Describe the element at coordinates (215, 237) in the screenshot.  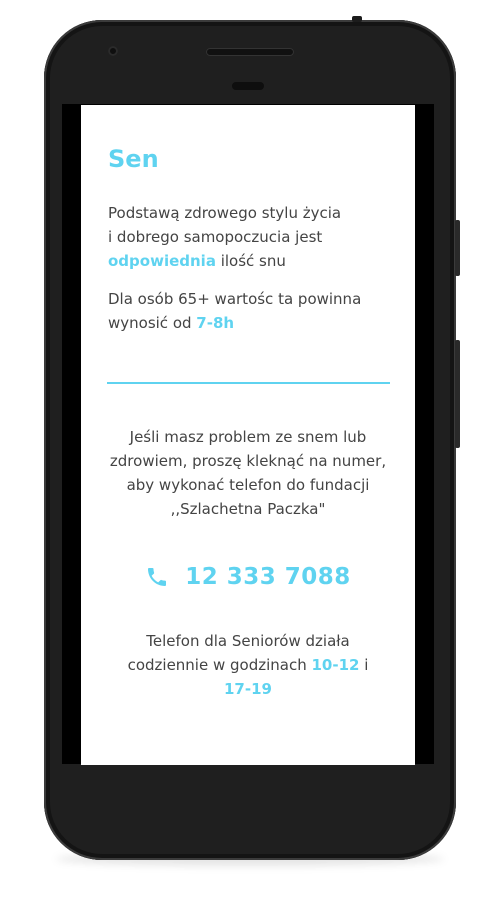
I see `intro-line-2: i dobrego samopoczucia jest` at that location.